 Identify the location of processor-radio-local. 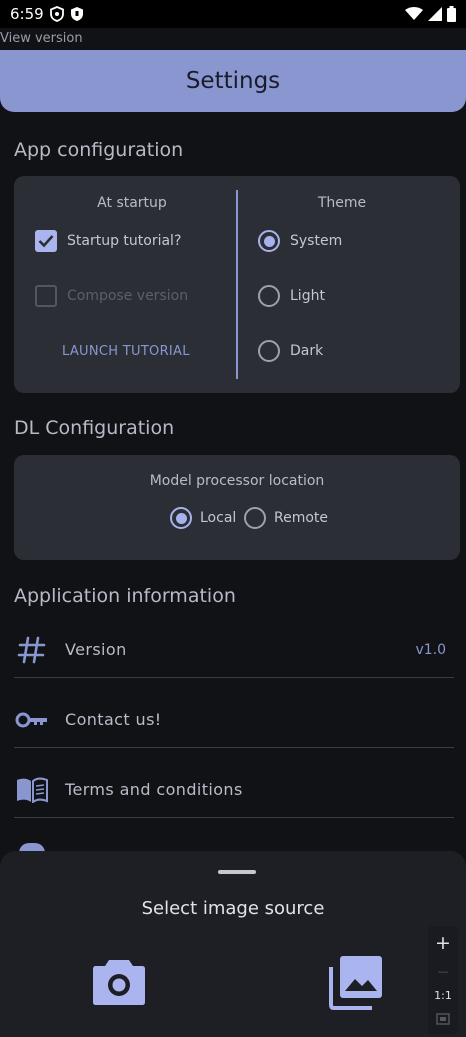
(181, 518).